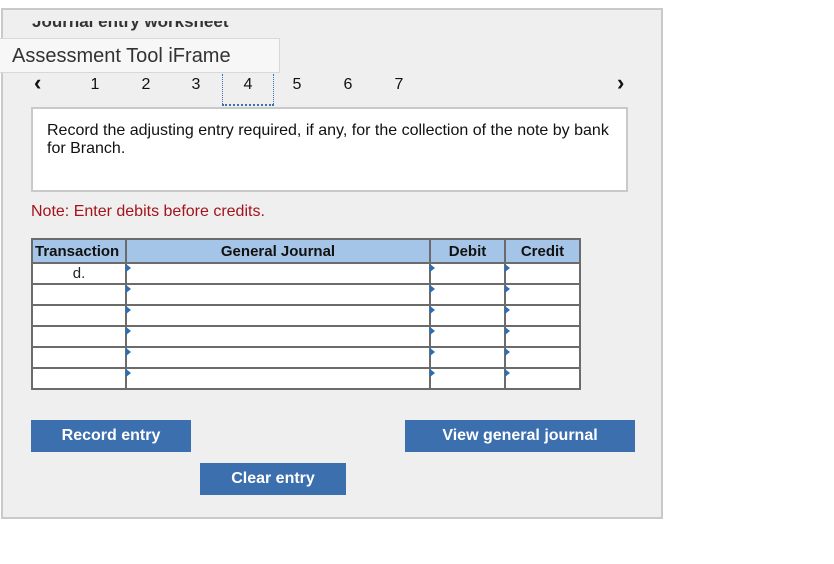 Image resolution: width=834 pixels, height=564 pixels. What do you see at coordinates (140, 55) in the screenshot?
I see `iframe-label: Assessment Tool iFrame` at bounding box center [140, 55].